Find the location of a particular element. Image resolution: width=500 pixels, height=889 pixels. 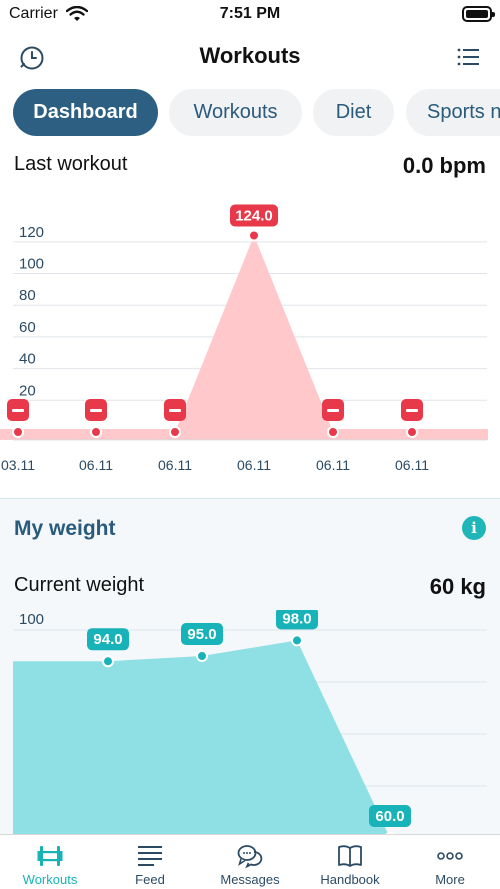

bottom-tab-bar: Workouts Feed Messages Handbook More is located at coordinates (250, 861).